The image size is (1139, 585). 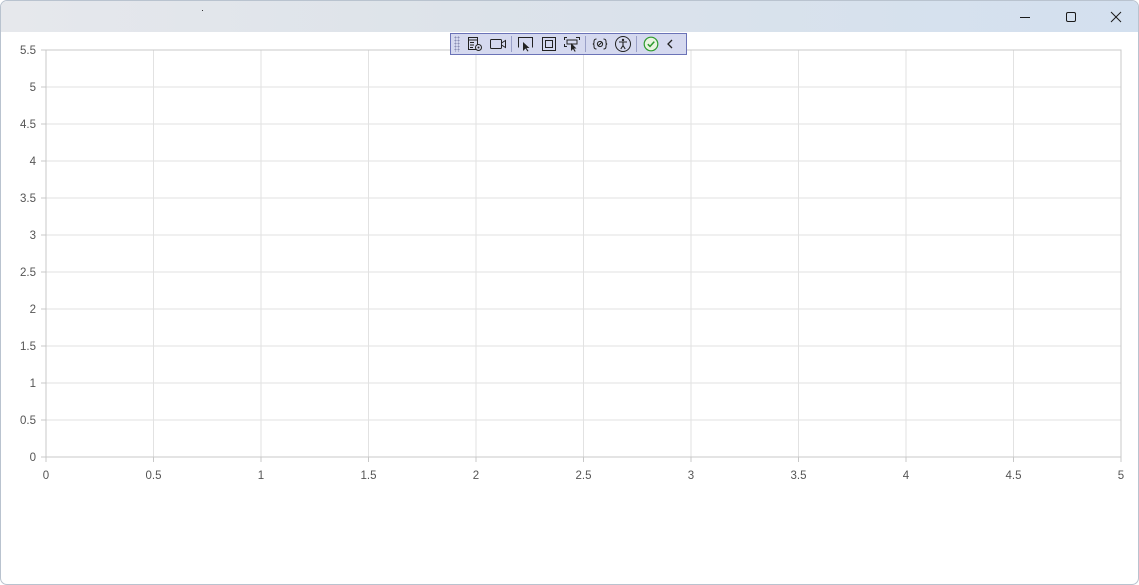 What do you see at coordinates (46, 476) in the screenshot?
I see `x-tick-label: 0` at bounding box center [46, 476].